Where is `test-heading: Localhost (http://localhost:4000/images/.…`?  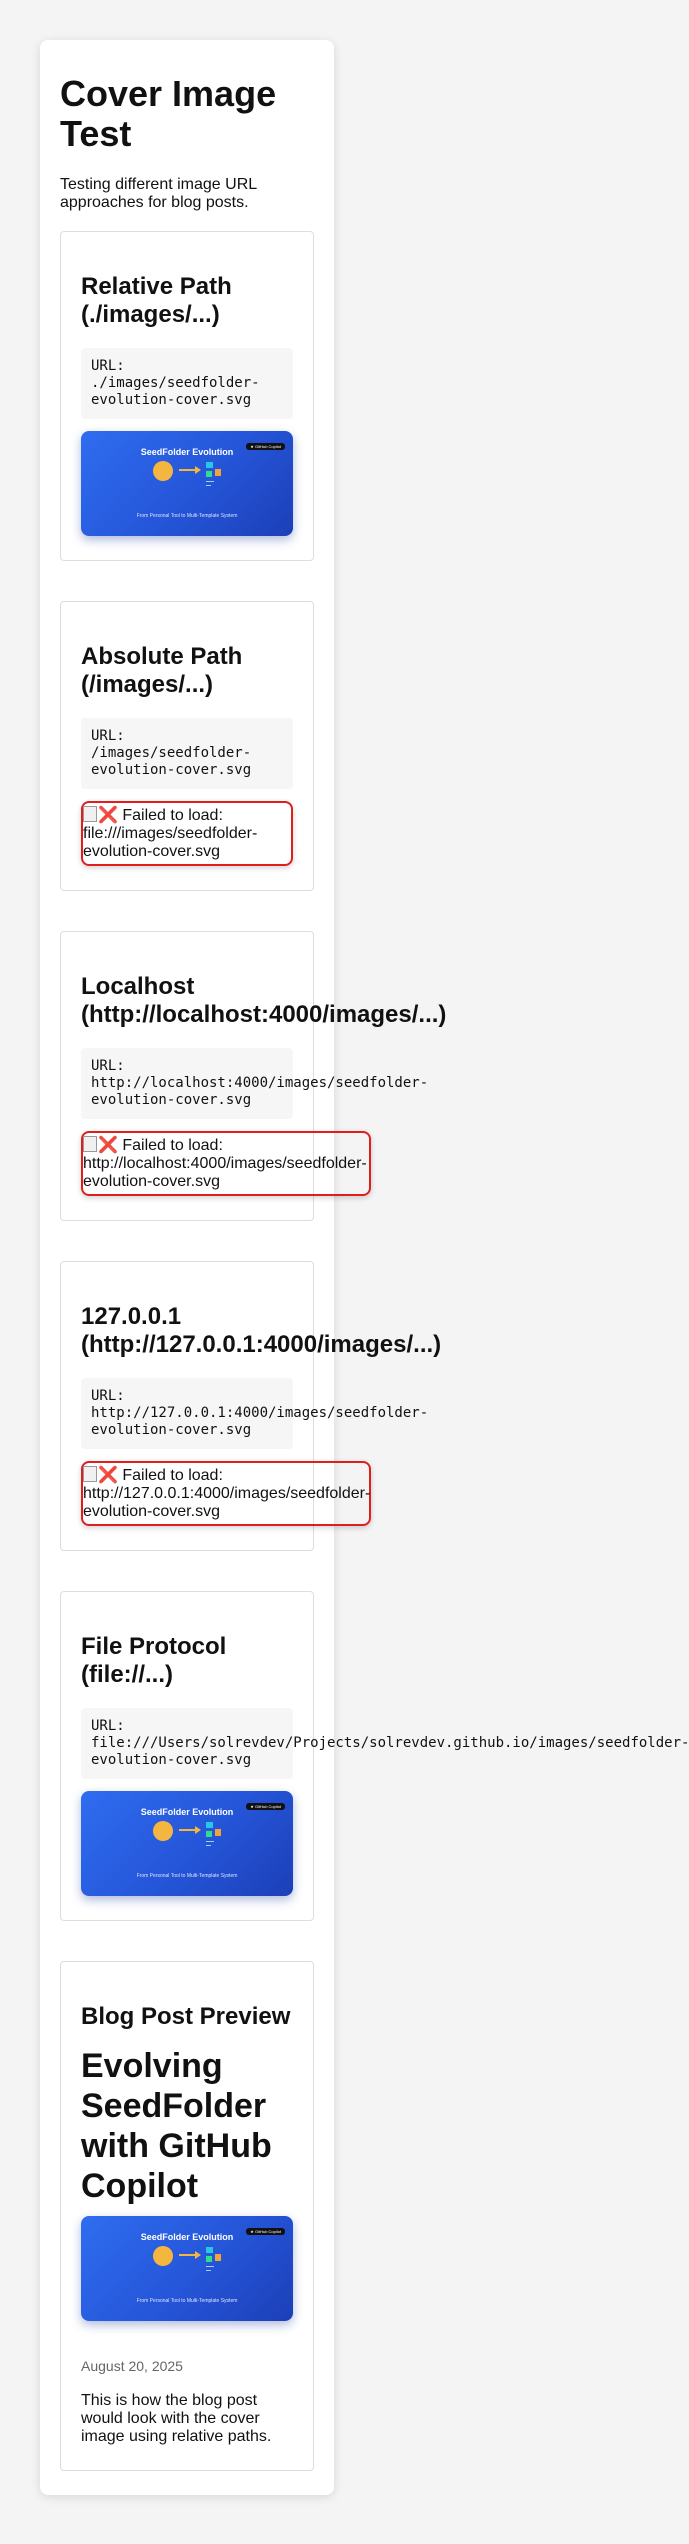 test-heading: Localhost (http://localhost:4000/images/.… is located at coordinates (264, 1000).